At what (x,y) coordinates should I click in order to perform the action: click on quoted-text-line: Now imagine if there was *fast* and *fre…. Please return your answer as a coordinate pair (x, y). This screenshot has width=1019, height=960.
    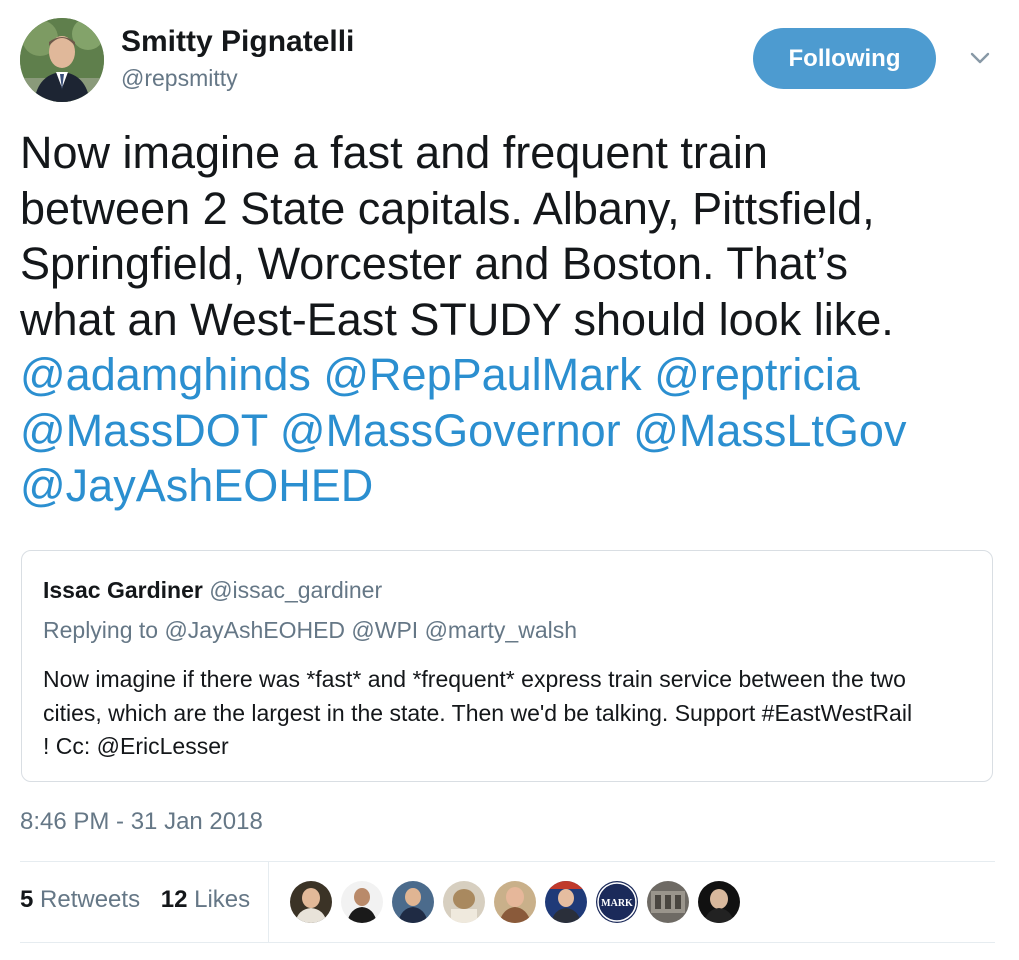
    Looking at the image, I should click on (474, 679).